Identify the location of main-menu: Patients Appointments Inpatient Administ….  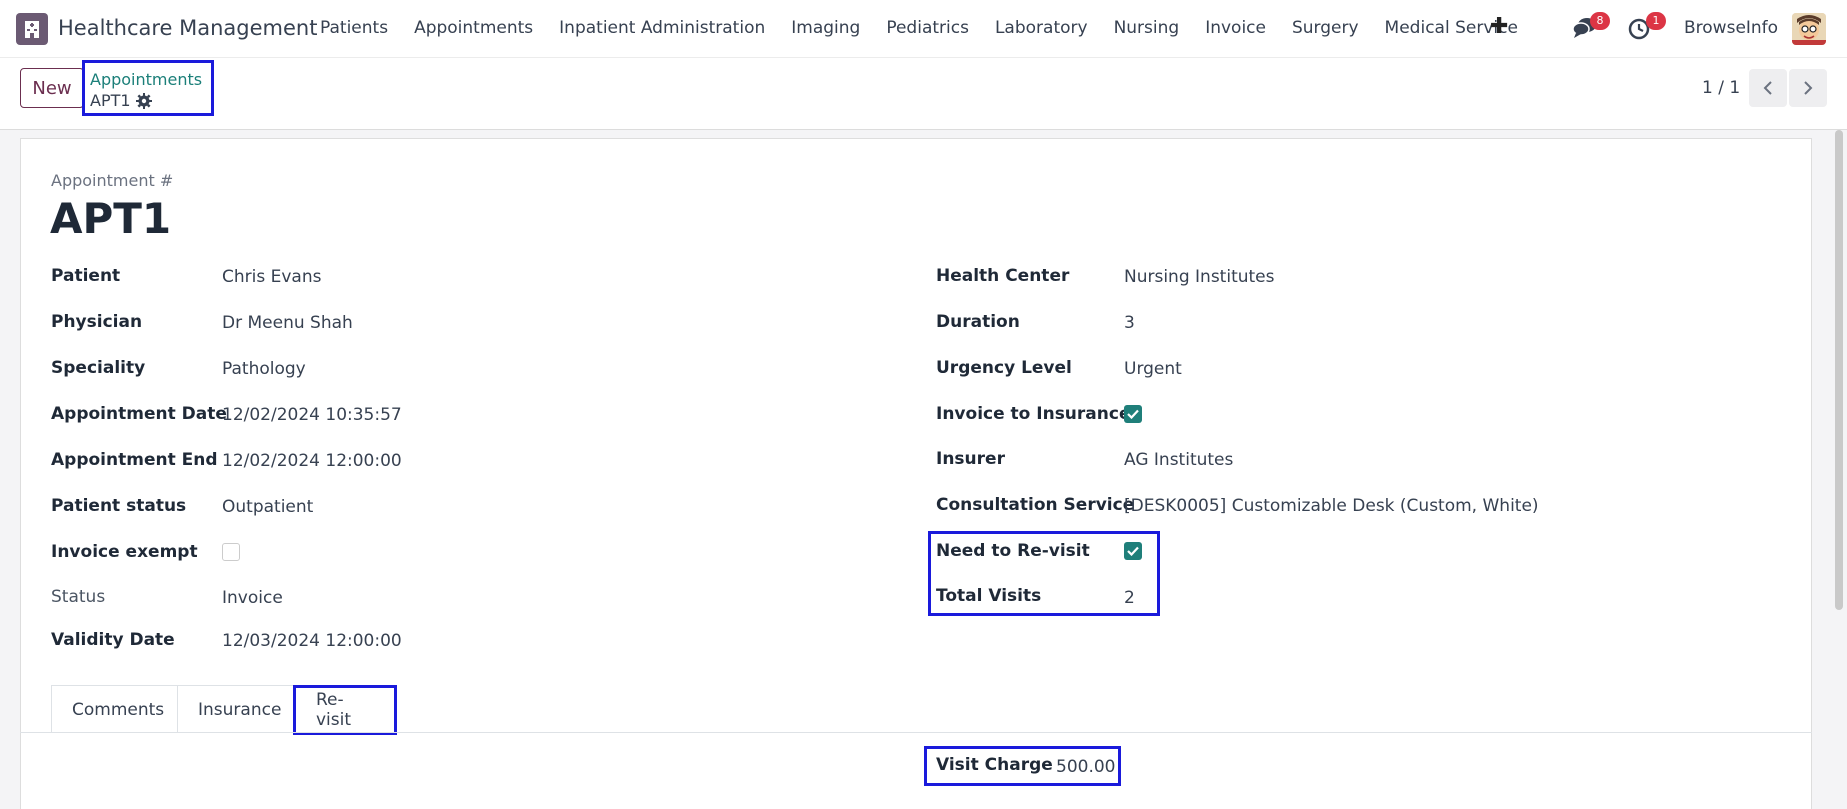
(932, 28).